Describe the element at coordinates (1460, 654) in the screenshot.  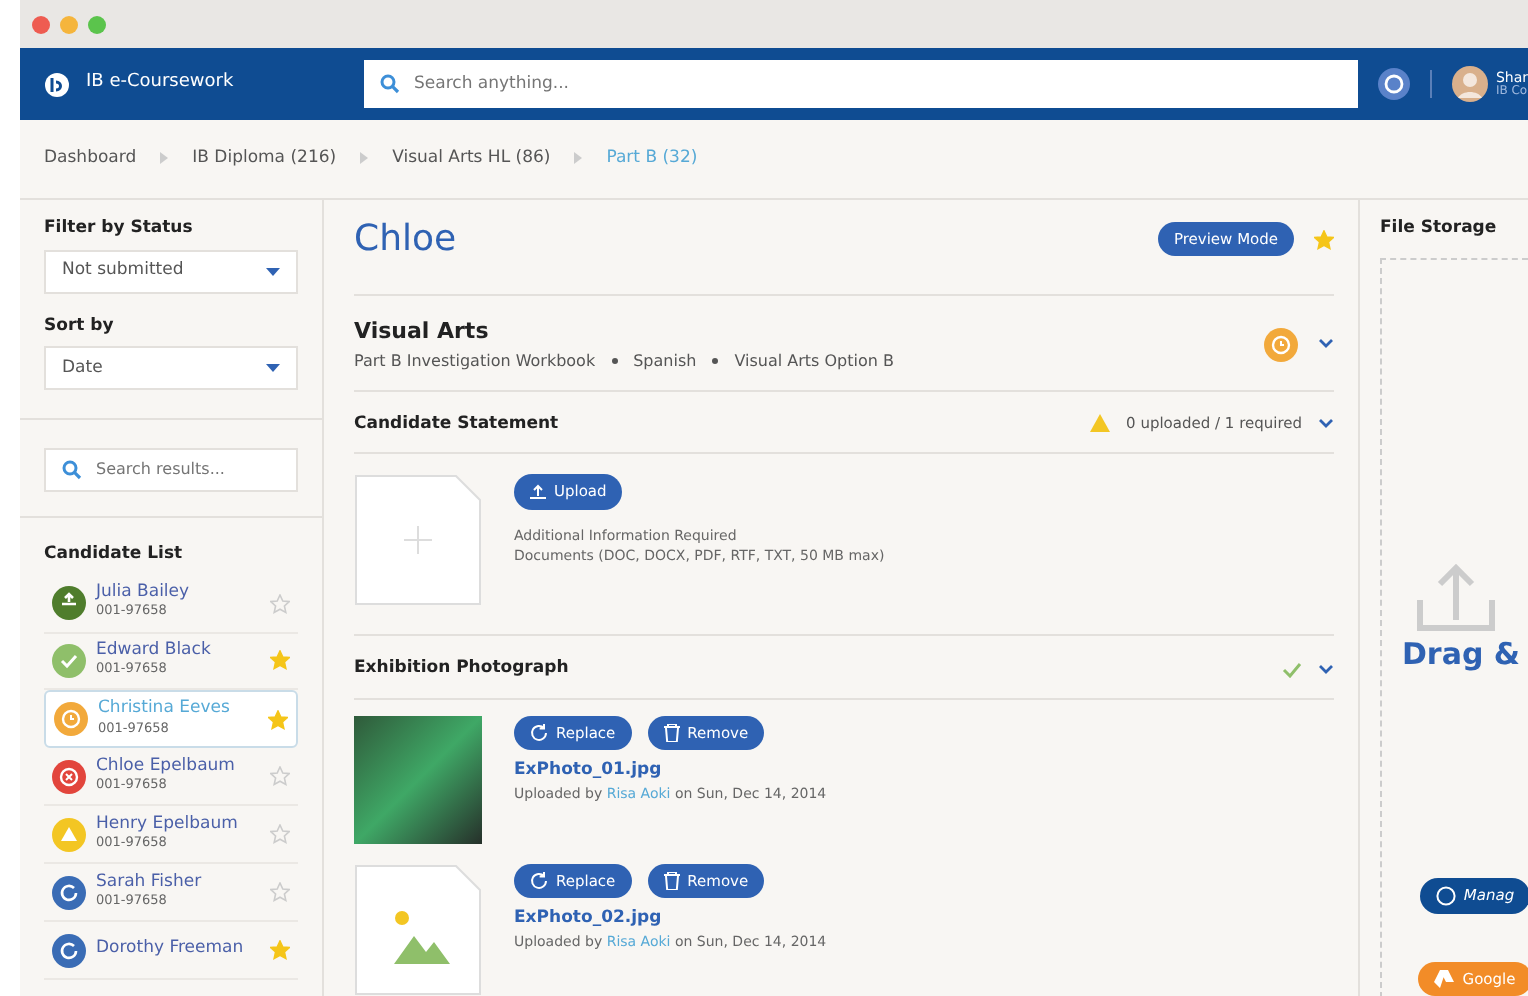
I see `drop-title: Drag &` at that location.